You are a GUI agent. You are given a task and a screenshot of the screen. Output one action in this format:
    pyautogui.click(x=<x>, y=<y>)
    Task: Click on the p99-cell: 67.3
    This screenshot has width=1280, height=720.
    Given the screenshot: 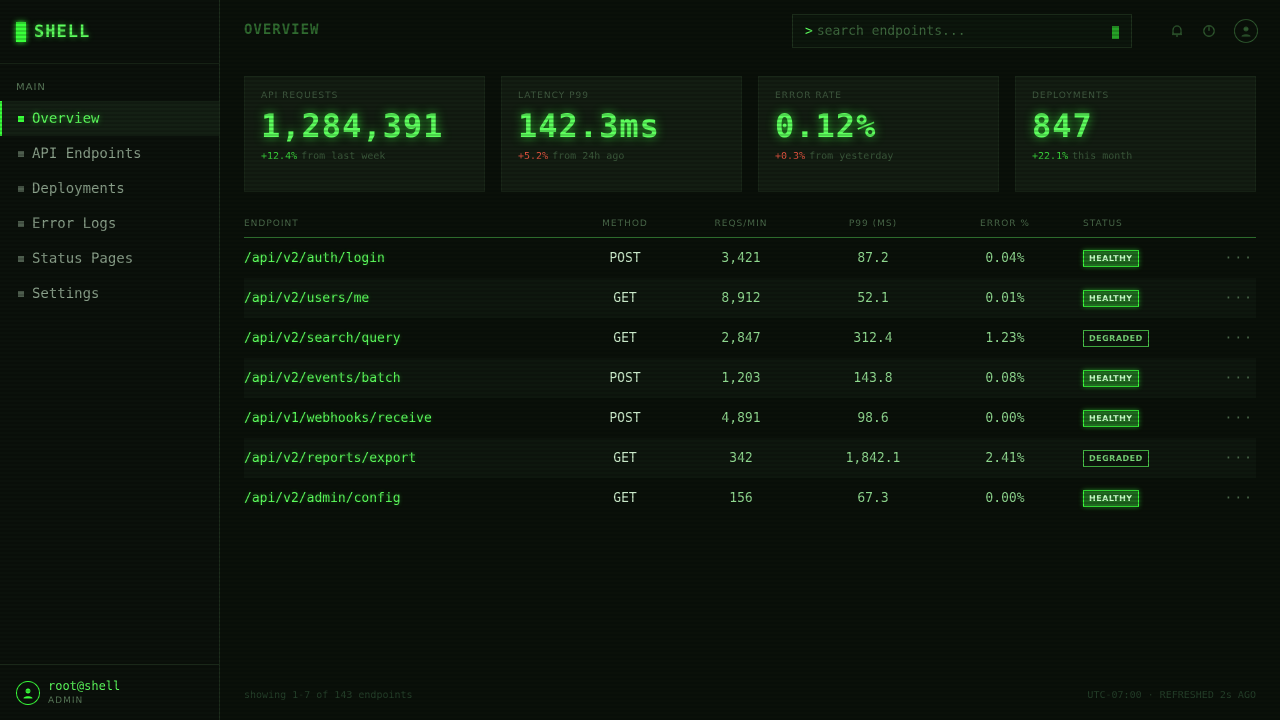 What is the action you would take?
    pyautogui.click(x=873, y=498)
    